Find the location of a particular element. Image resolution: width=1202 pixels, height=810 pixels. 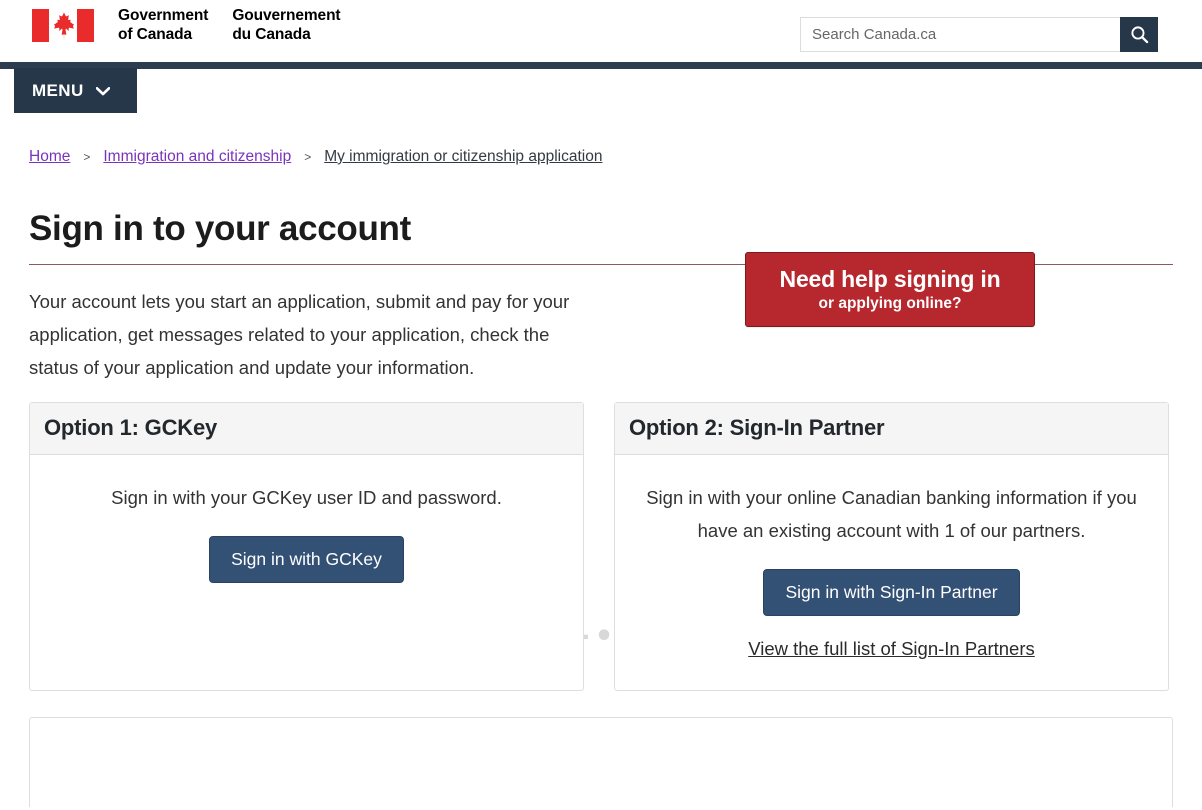

flag-left-bar is located at coordinates (40, 25).